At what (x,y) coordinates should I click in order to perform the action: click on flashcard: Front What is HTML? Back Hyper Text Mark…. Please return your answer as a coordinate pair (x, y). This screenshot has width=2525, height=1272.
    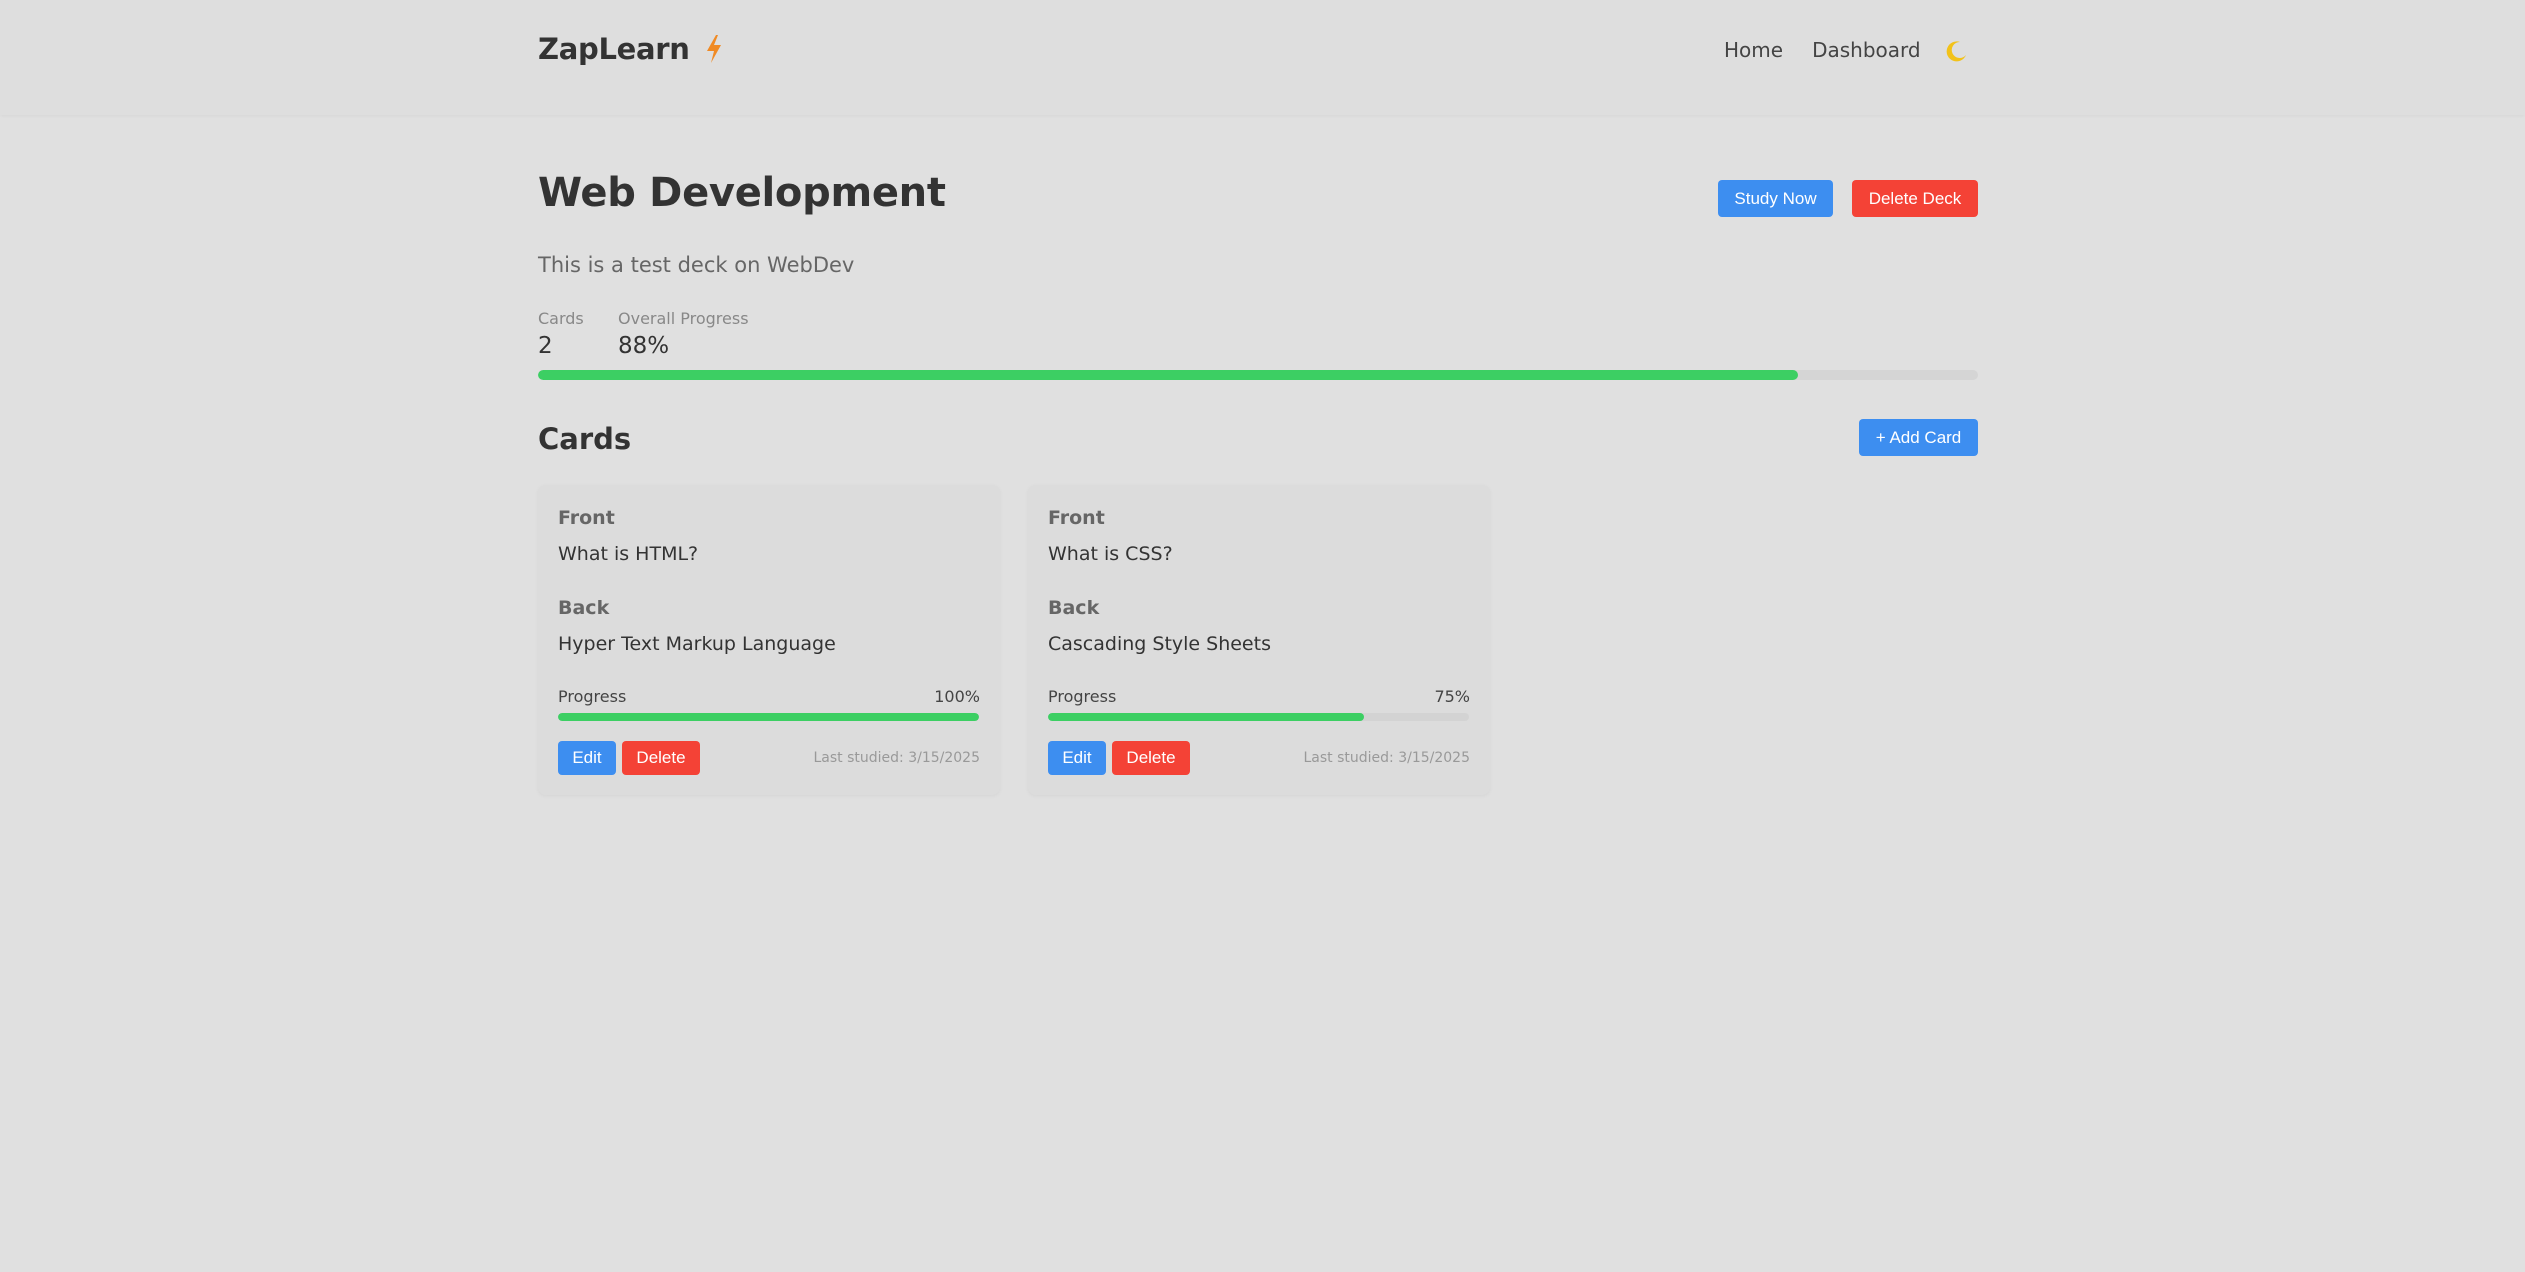
    Looking at the image, I should click on (769, 640).